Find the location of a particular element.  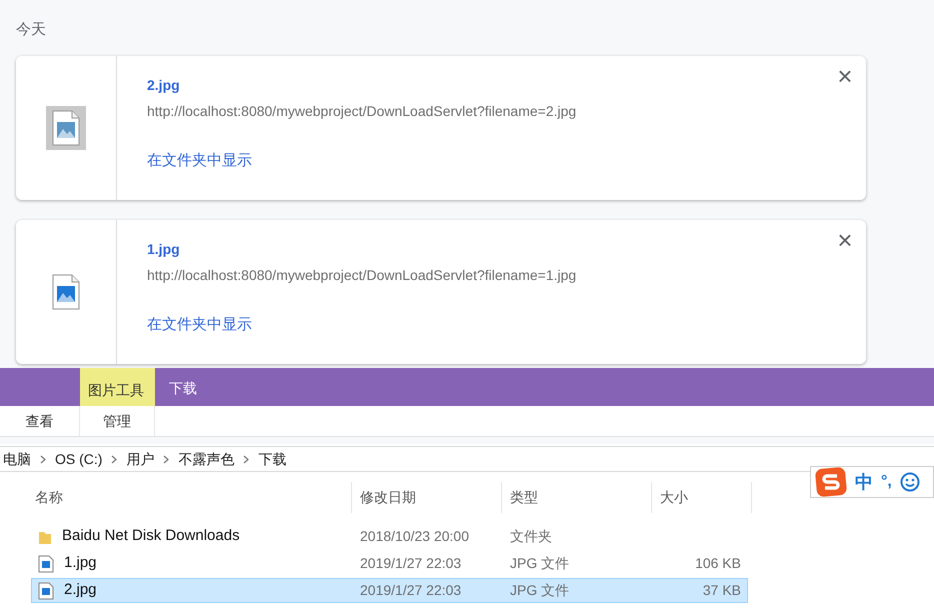

file-name: 1.jpg is located at coordinates (80, 563).